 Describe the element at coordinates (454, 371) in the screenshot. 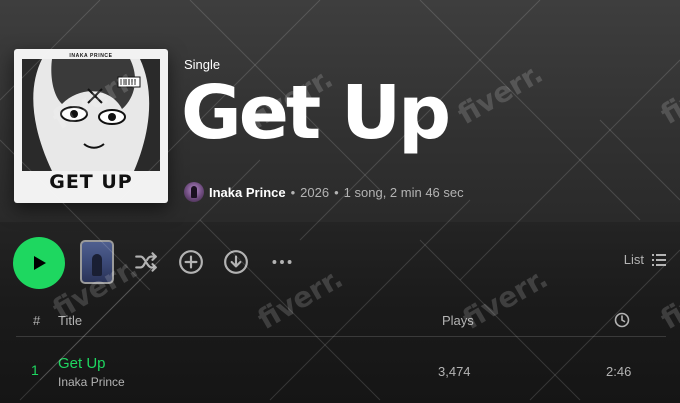

I see `track-plays: 3,474` at that location.